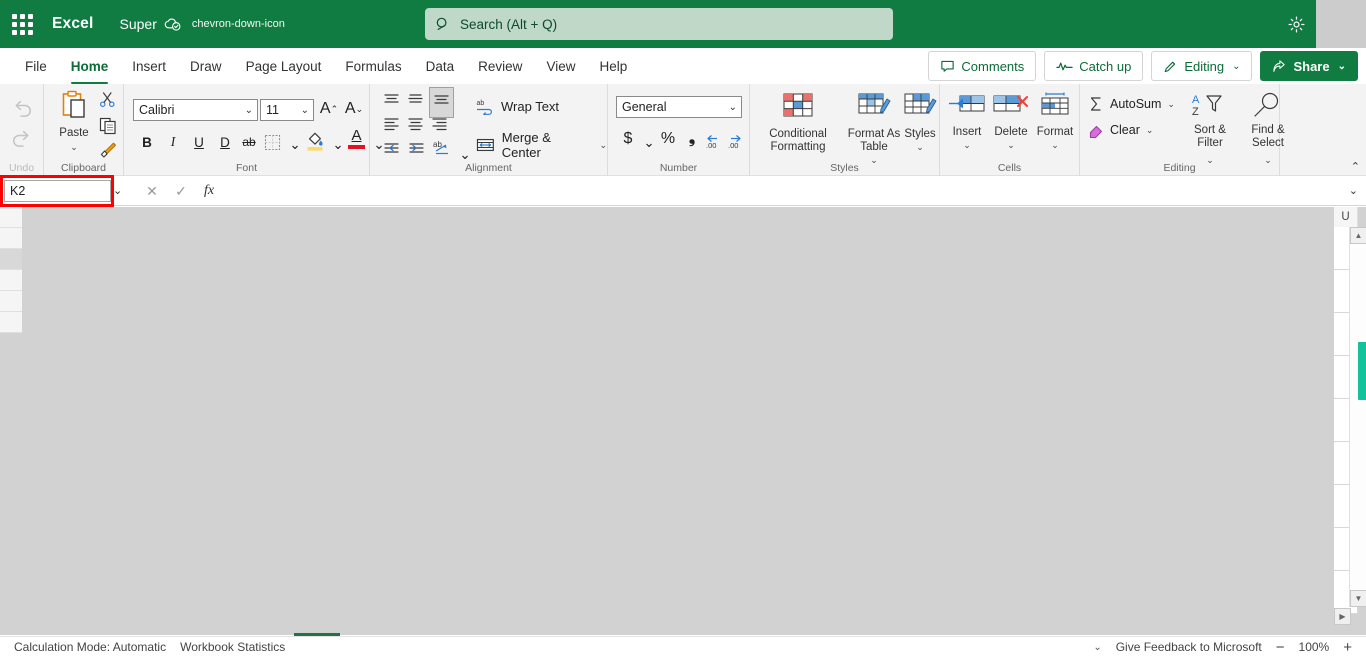  Describe the element at coordinates (1202, 66) in the screenshot. I see `editing-mode-button: Editing ⌄` at that location.